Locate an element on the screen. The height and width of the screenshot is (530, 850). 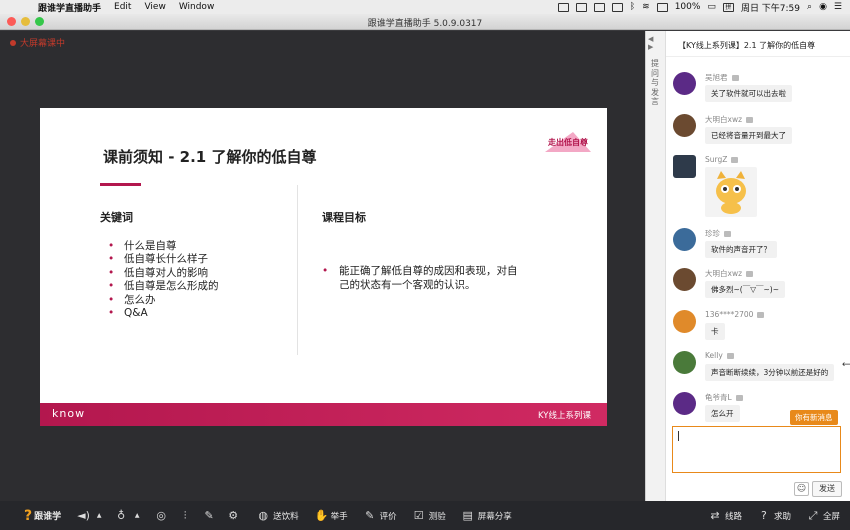
menu-app-name: 跟谁学直播助手 is located at coordinates (69, 7).